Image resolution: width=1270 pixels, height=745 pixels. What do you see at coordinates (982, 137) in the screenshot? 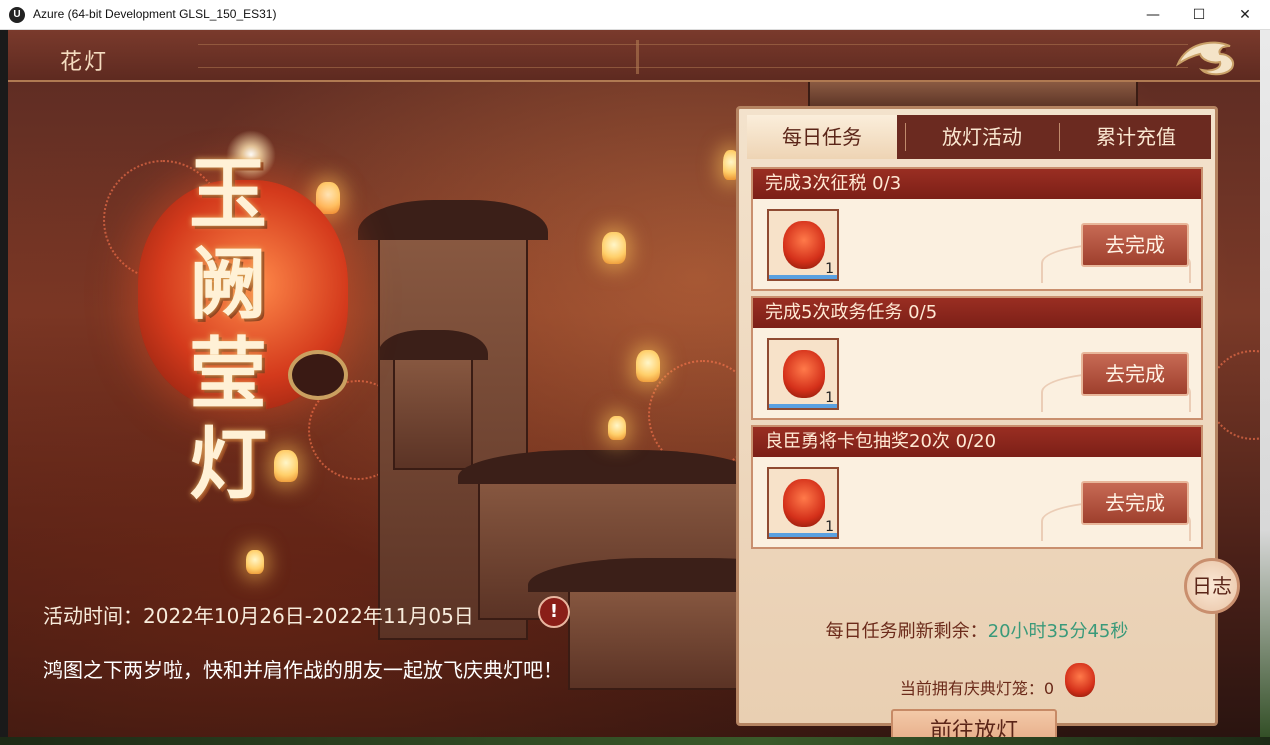
I see `tab-lantern-event: 放灯活动` at bounding box center [982, 137].